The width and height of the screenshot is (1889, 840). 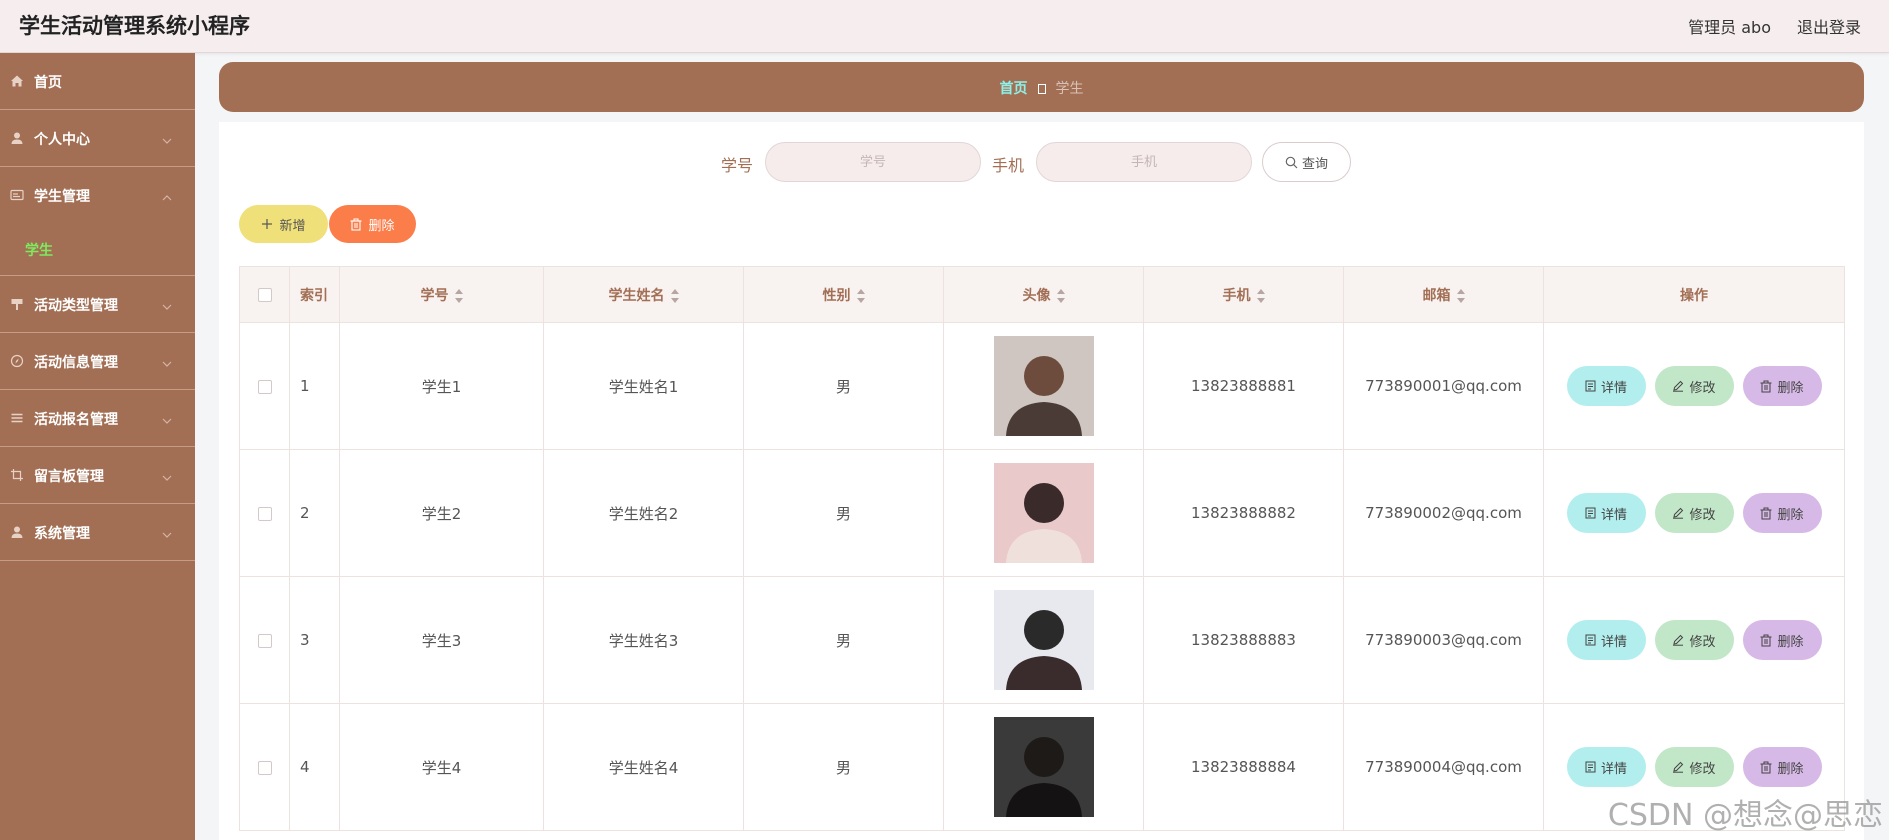 What do you see at coordinates (17, 81) in the screenshot?
I see `home-icon` at bounding box center [17, 81].